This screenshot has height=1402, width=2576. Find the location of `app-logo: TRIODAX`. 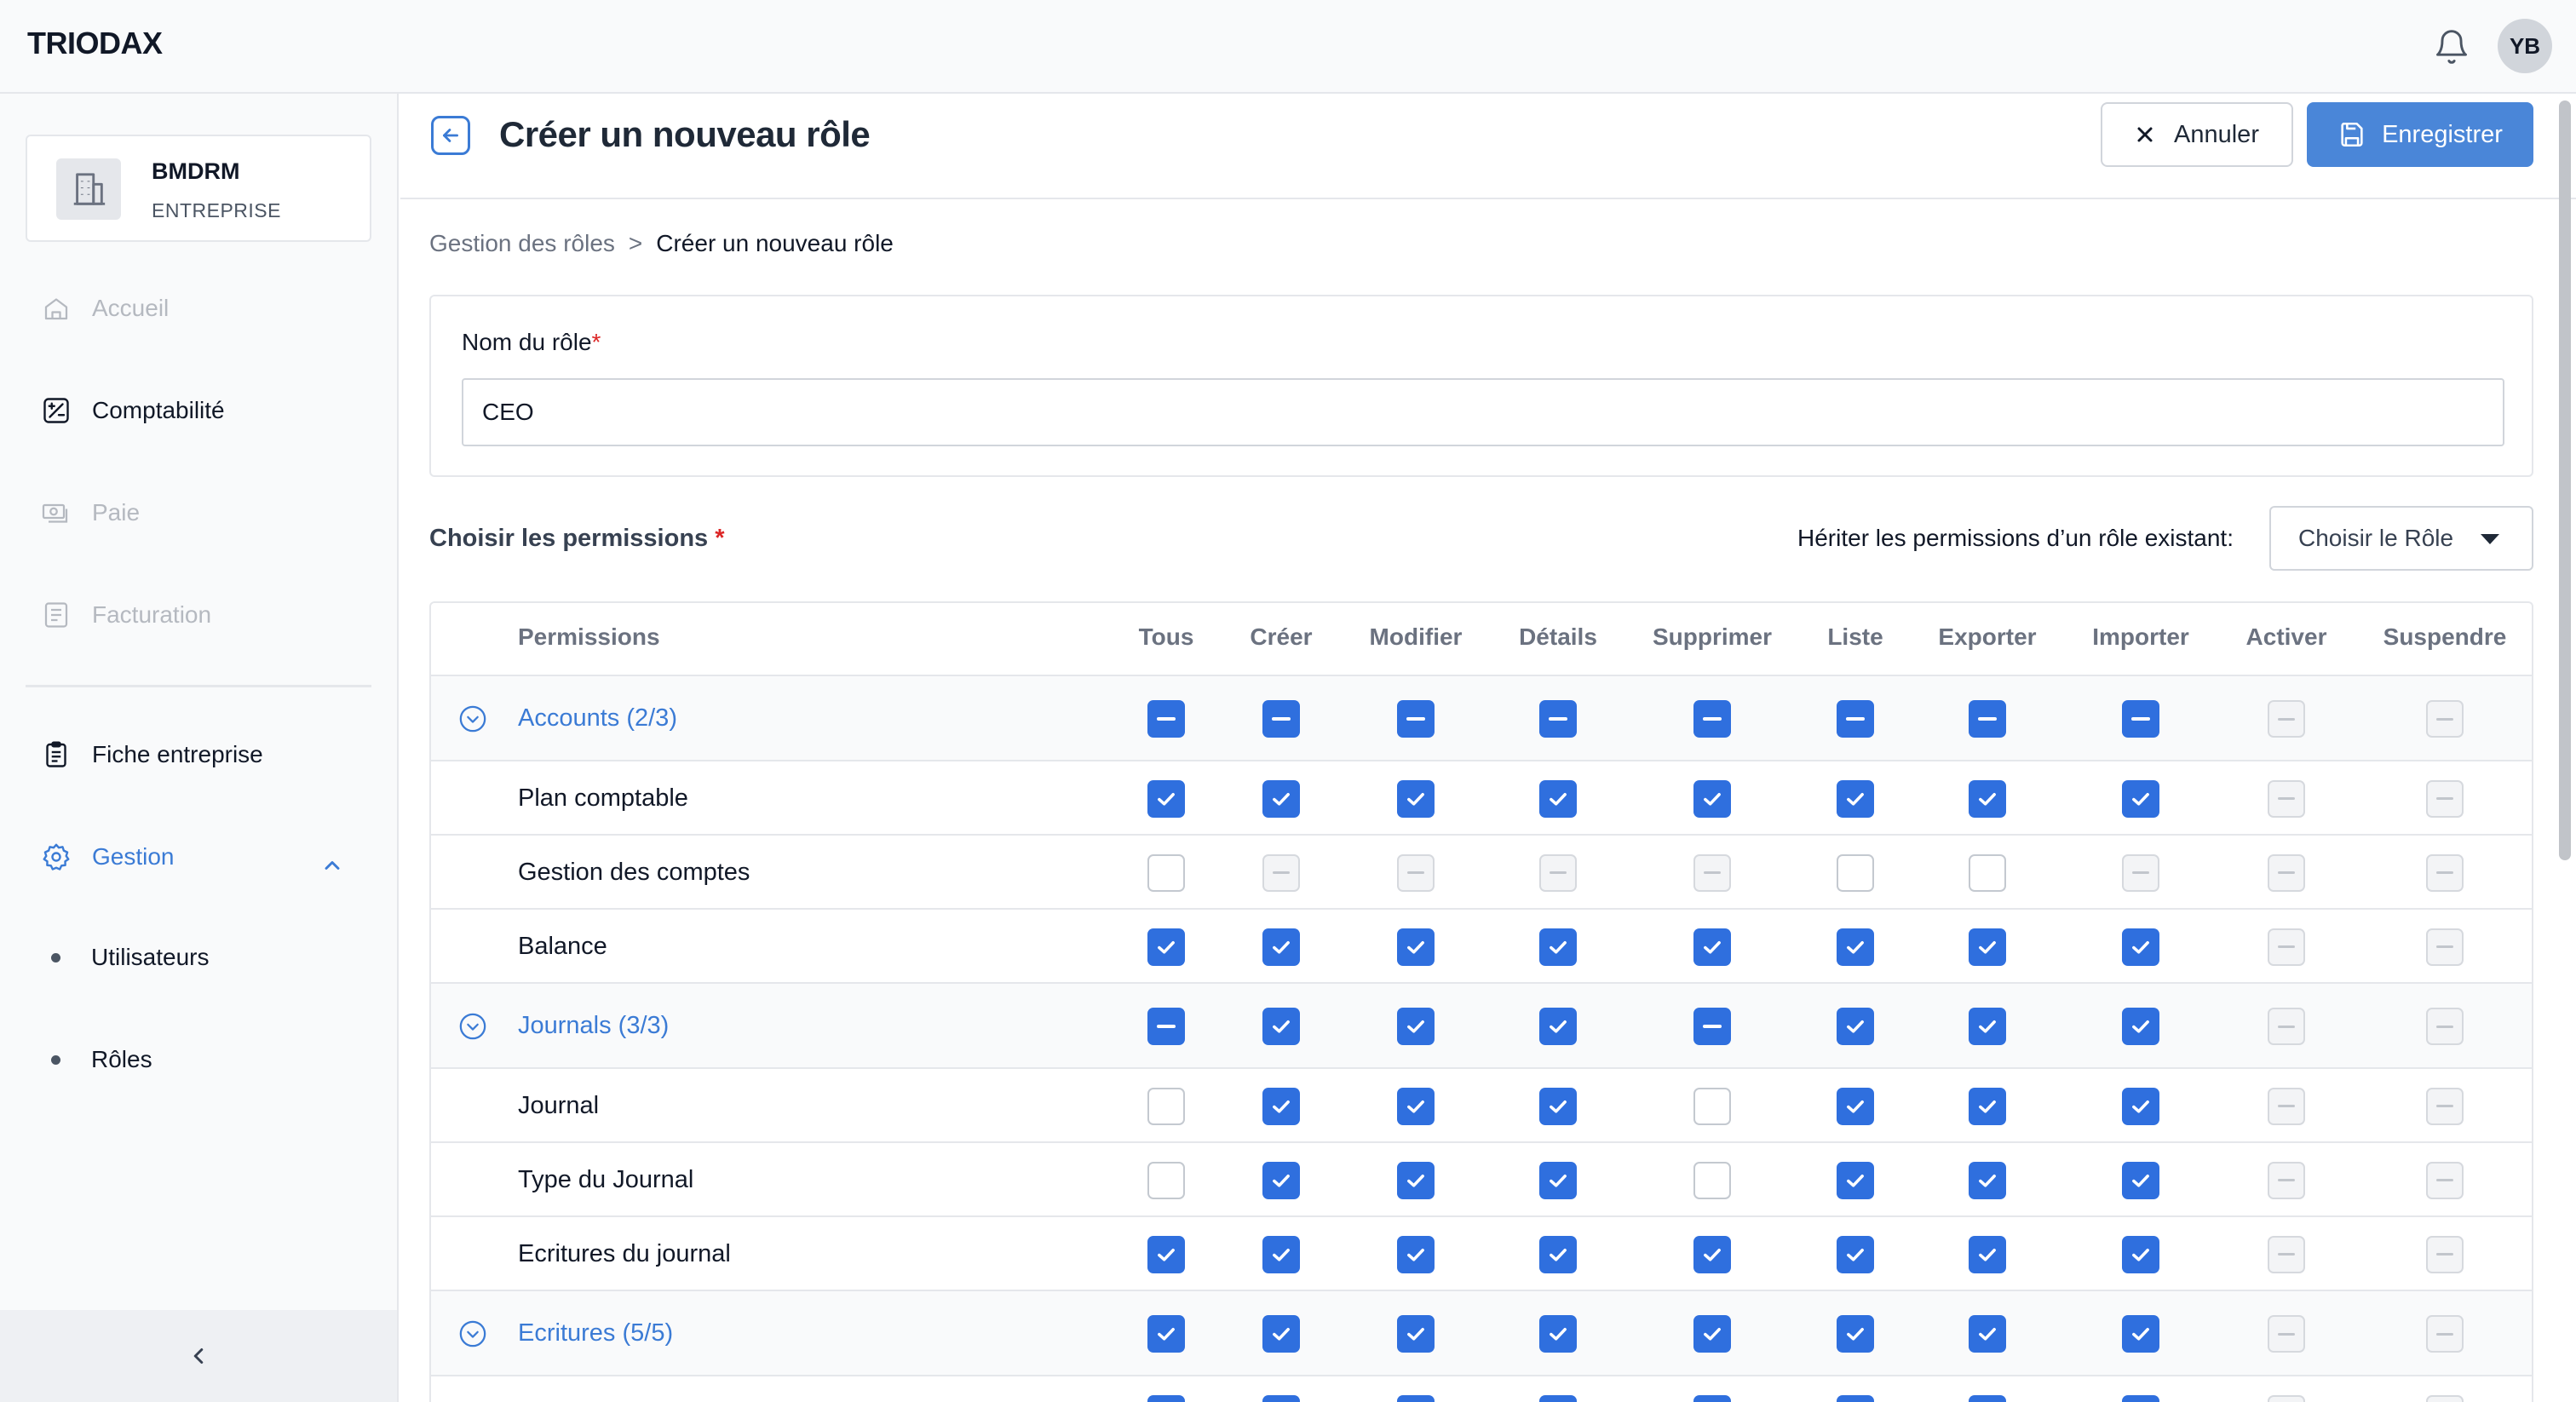

app-logo: TRIODAX is located at coordinates (95, 43).